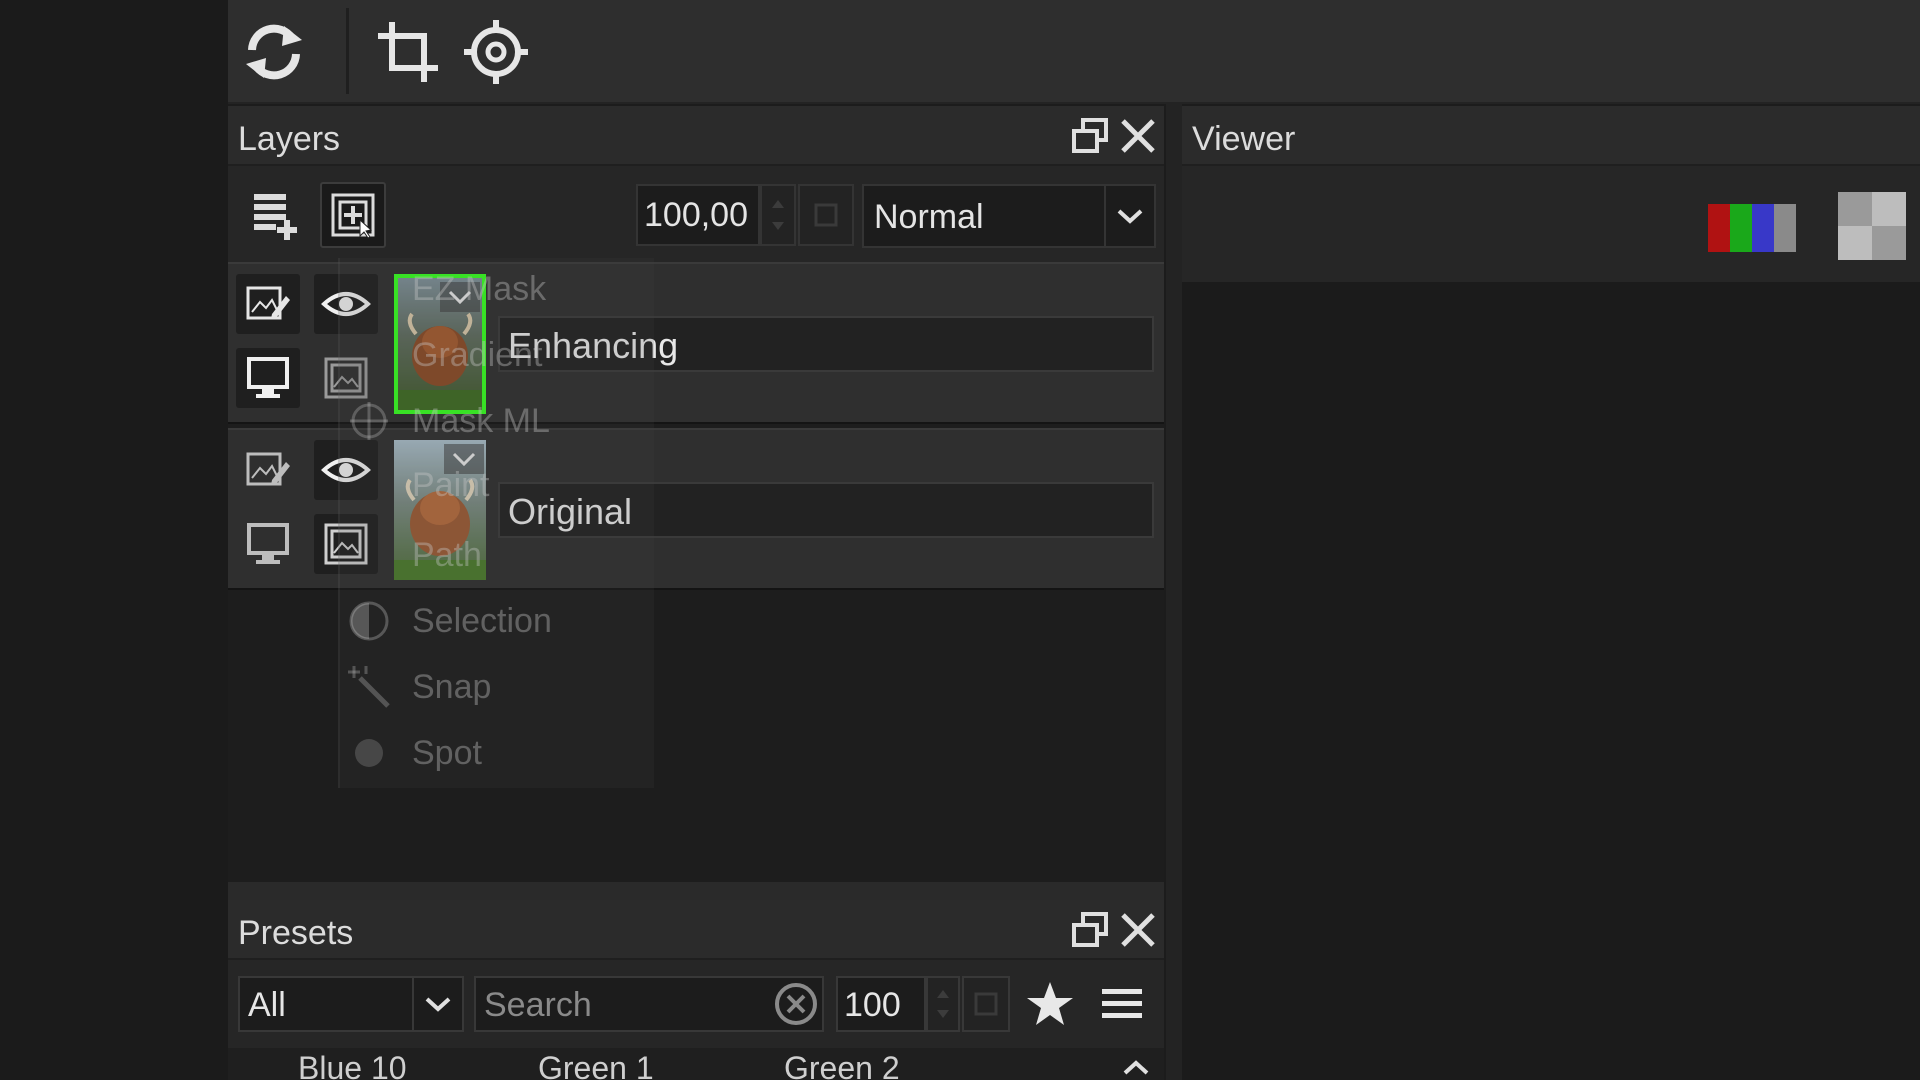  What do you see at coordinates (267, 1005) in the screenshot?
I see `presets-category-label: All` at bounding box center [267, 1005].